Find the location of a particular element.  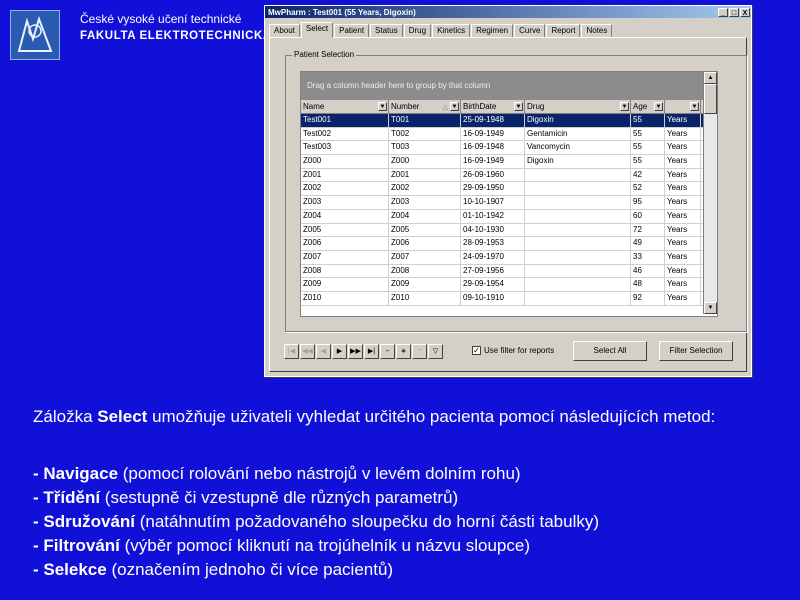

table-cell: Z003 is located at coordinates (345, 202).